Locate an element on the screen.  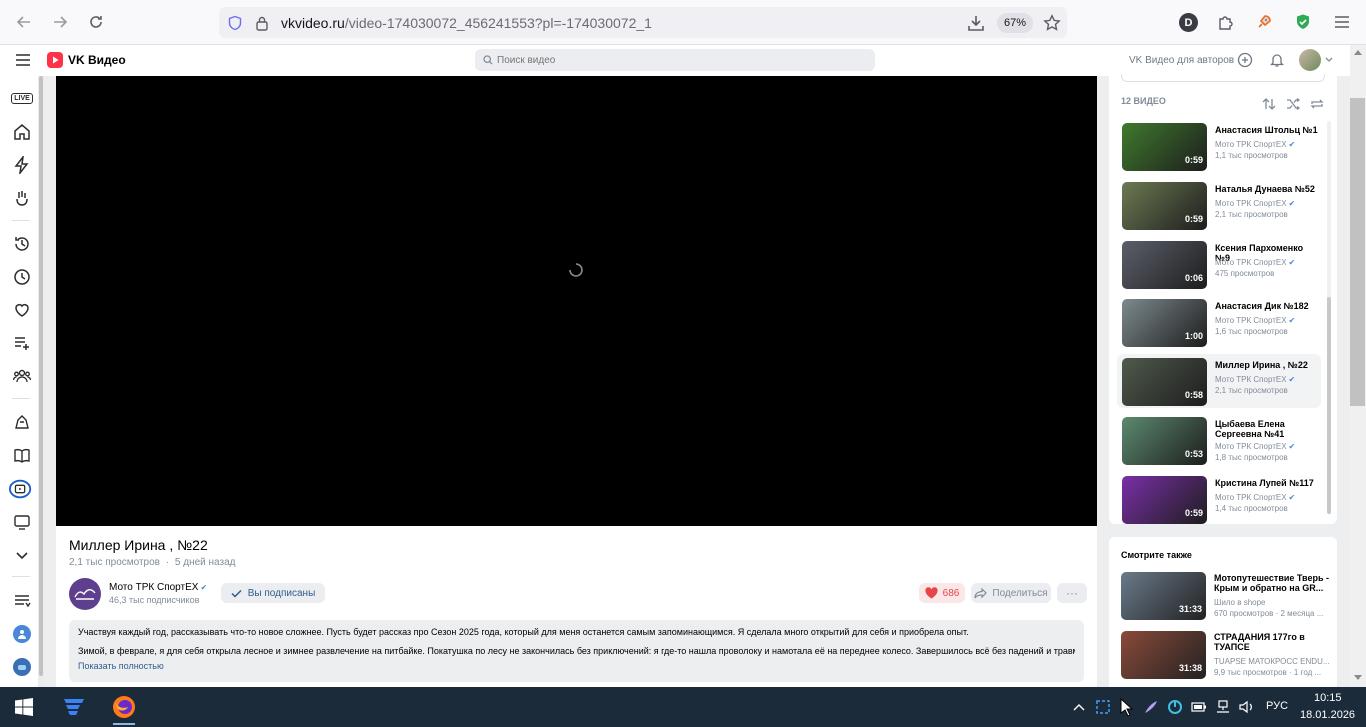
playlist-scroll-thumb is located at coordinates (1329, 405).